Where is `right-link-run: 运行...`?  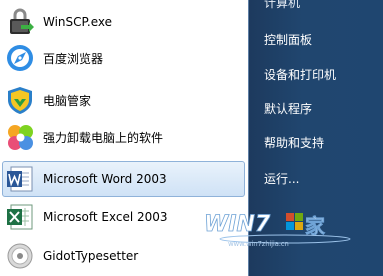
right-link-run: 运行... is located at coordinates (281, 178).